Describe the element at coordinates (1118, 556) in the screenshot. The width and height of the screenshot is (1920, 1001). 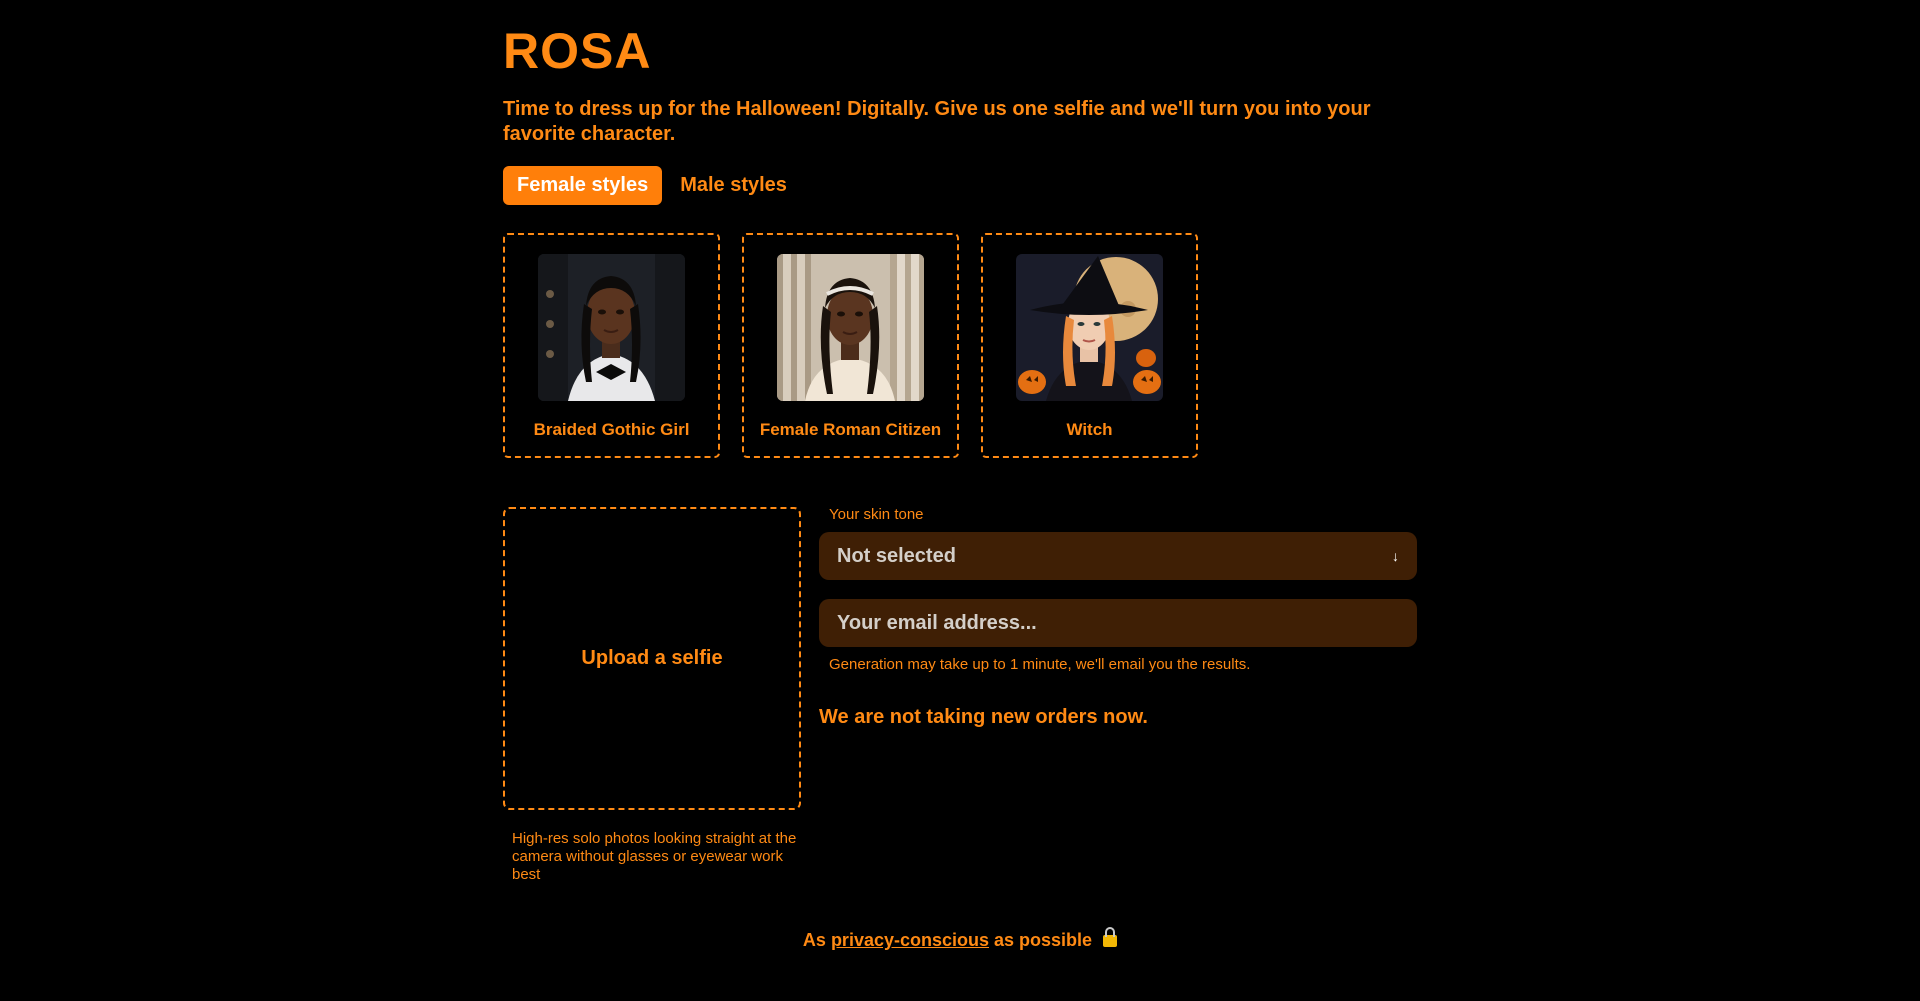
I see `skin-tone-select: Not selected ↓` at that location.